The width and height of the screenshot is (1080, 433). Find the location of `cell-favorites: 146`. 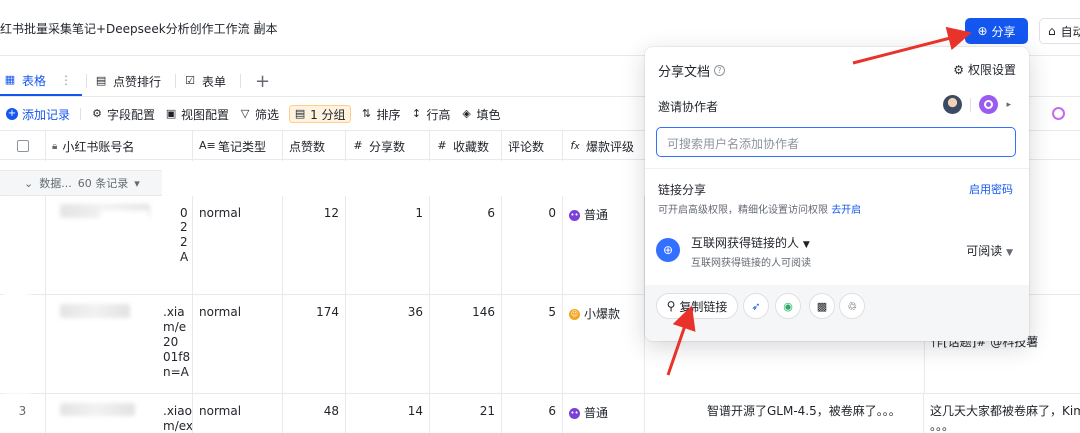

cell-favorites: 146 is located at coordinates (466, 344).